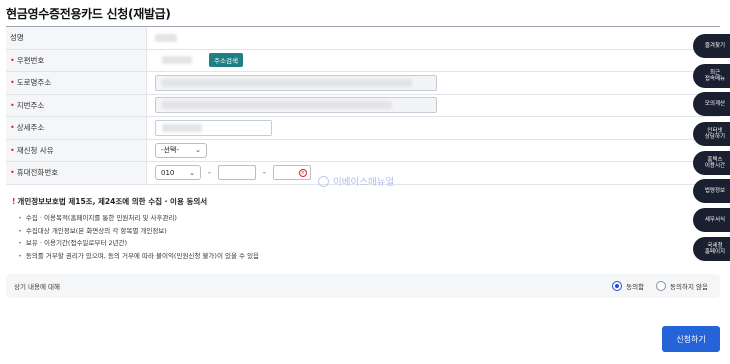 Image resolution: width=730 pixels, height=364 pixels. I want to click on row-lot-address: • 지번주소, so click(363, 105).